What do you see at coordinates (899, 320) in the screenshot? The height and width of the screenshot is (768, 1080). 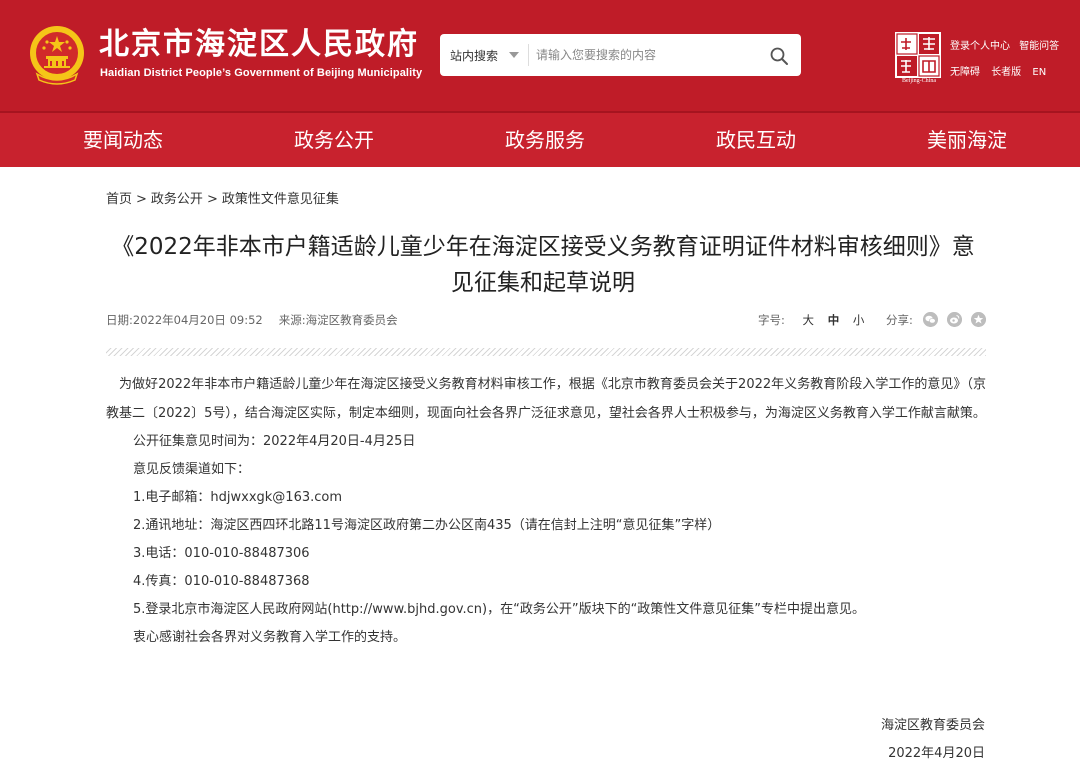 I see `share-label: 分享:` at bounding box center [899, 320].